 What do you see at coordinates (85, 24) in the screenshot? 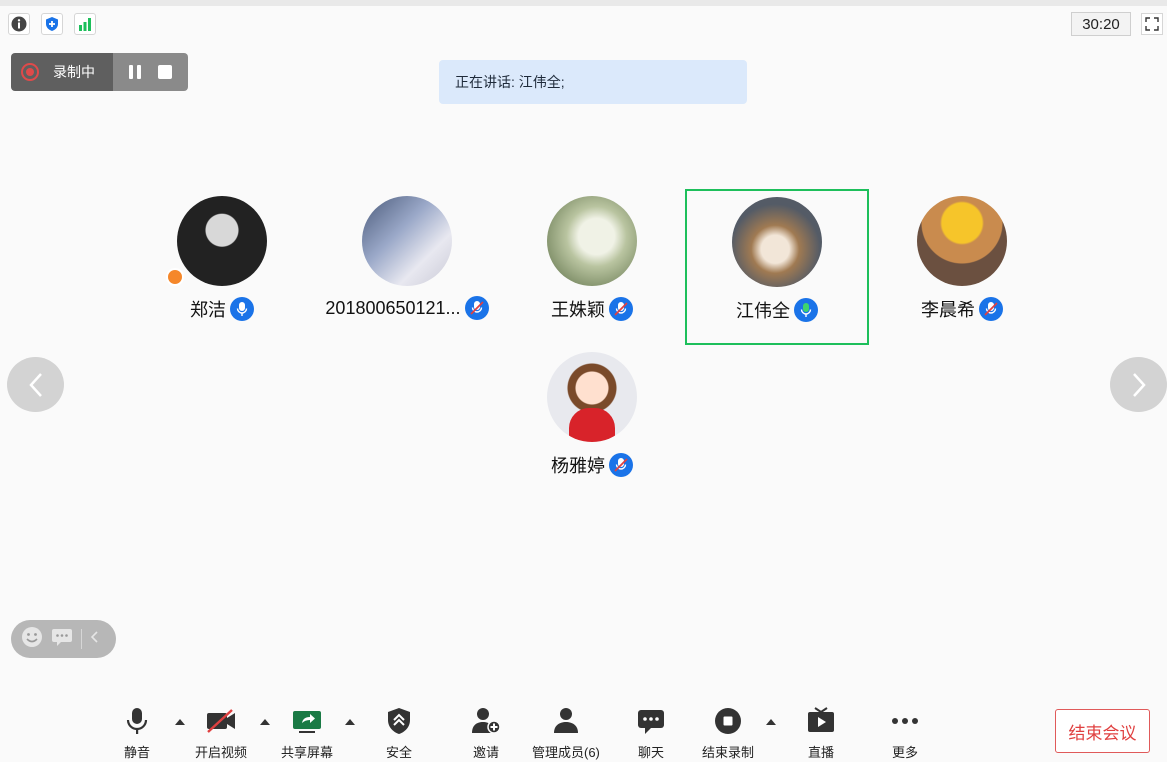
I see `signal-icon` at bounding box center [85, 24].